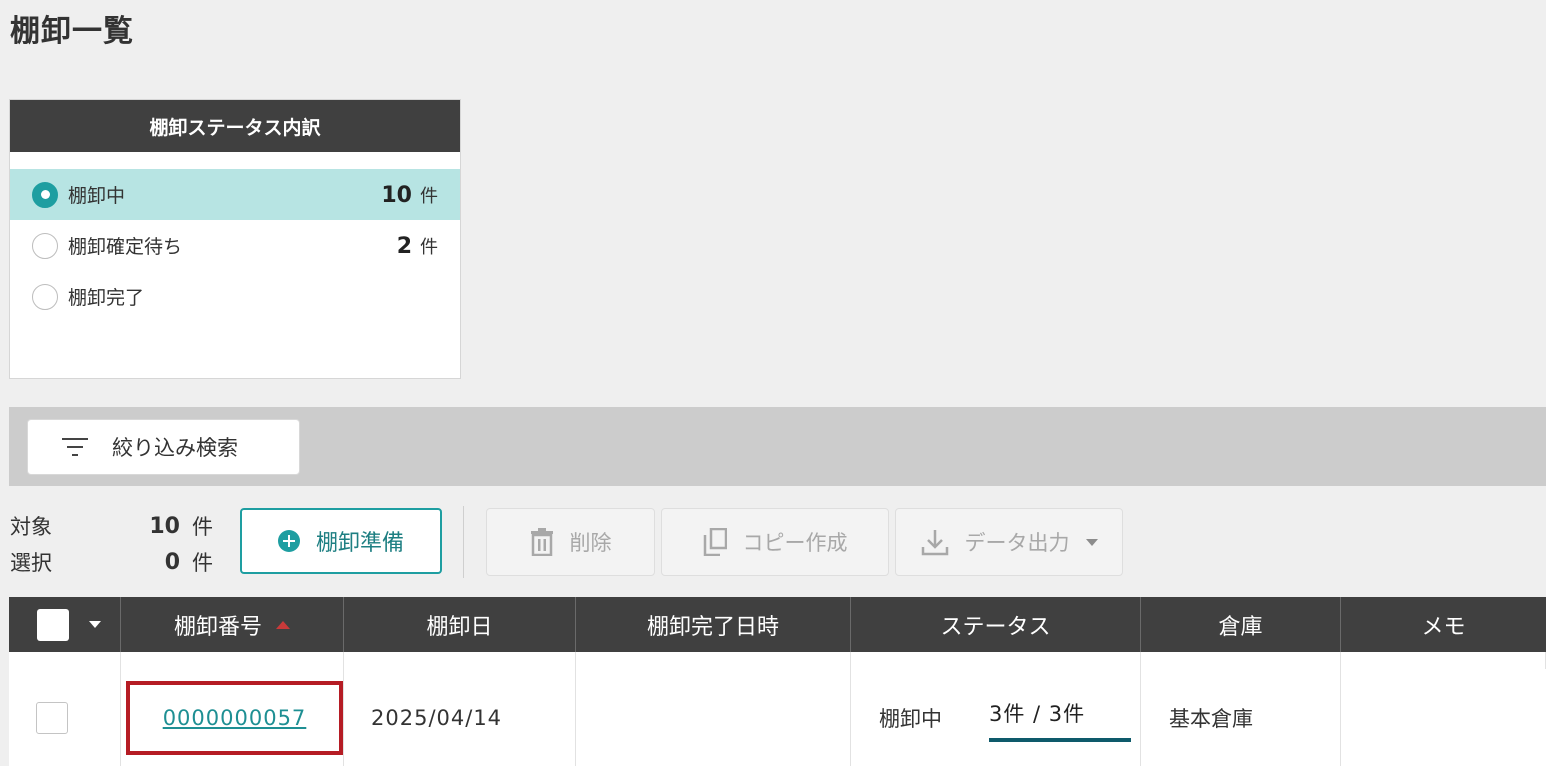 The image size is (1546, 766). Describe the element at coordinates (1443, 717) in the screenshot. I see `memo-cell` at that location.